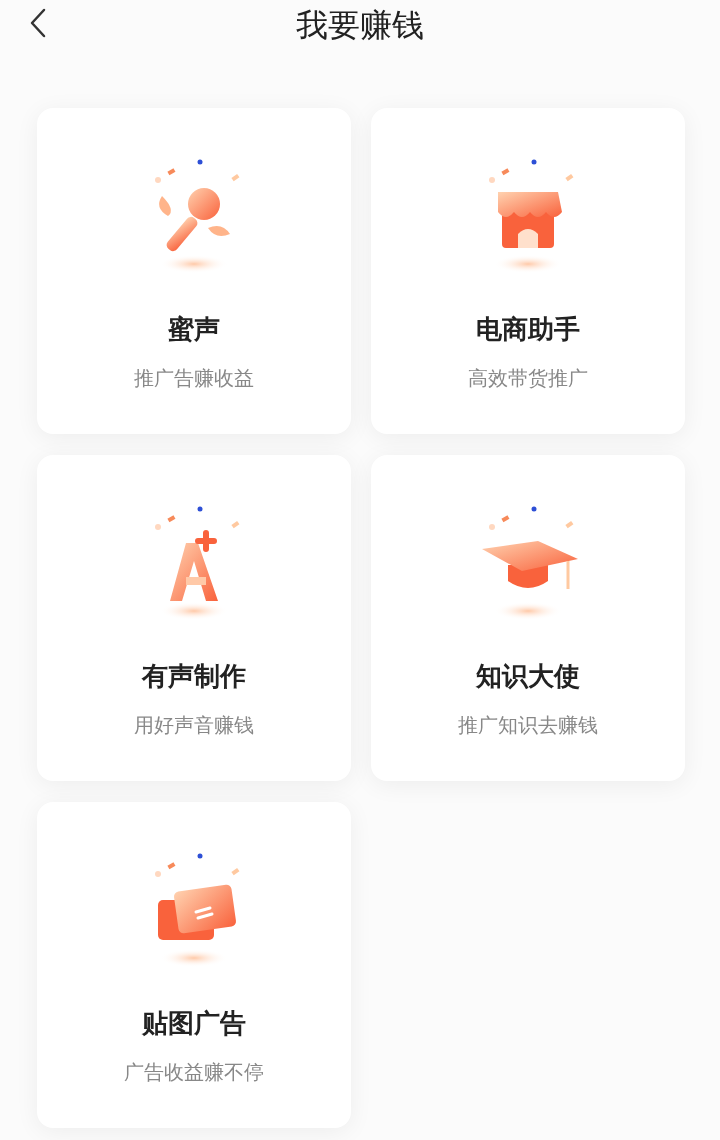 This screenshot has width=720, height=1140. I want to click on card-subtitle: 广告收益赚不停, so click(194, 1072).